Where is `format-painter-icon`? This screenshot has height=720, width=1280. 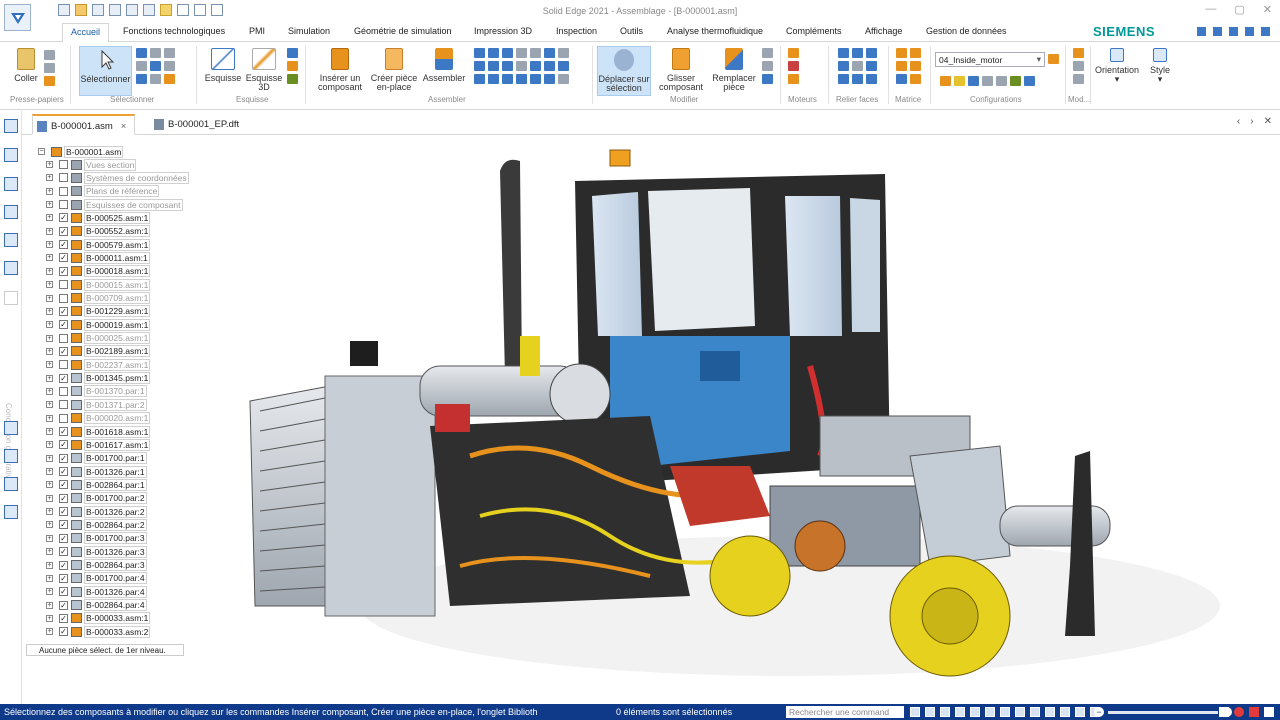
format-painter-icon is located at coordinates (49, 81).